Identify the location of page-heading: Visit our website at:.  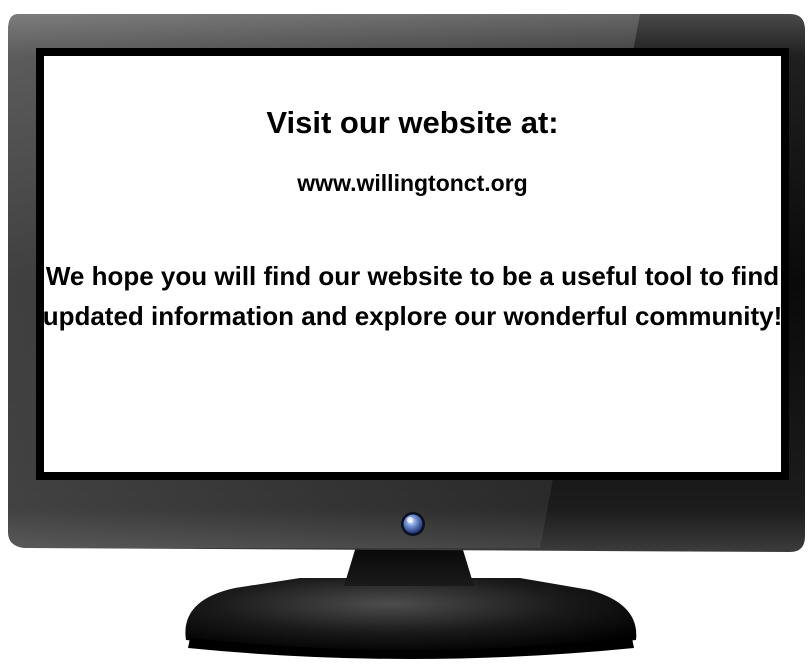
(412, 122).